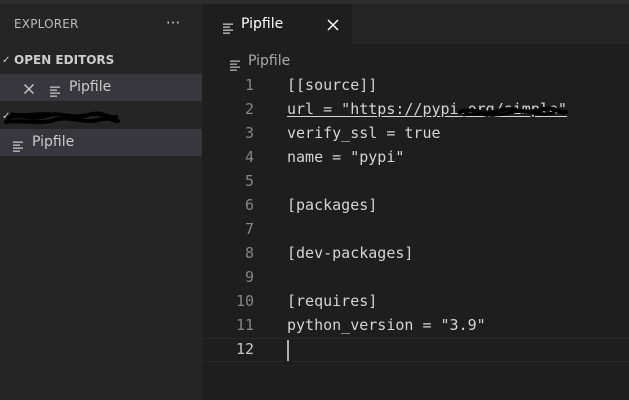 Image resolution: width=629 pixels, height=400 pixels. I want to click on folder-item-pipfile: Pipfile, so click(101, 142).